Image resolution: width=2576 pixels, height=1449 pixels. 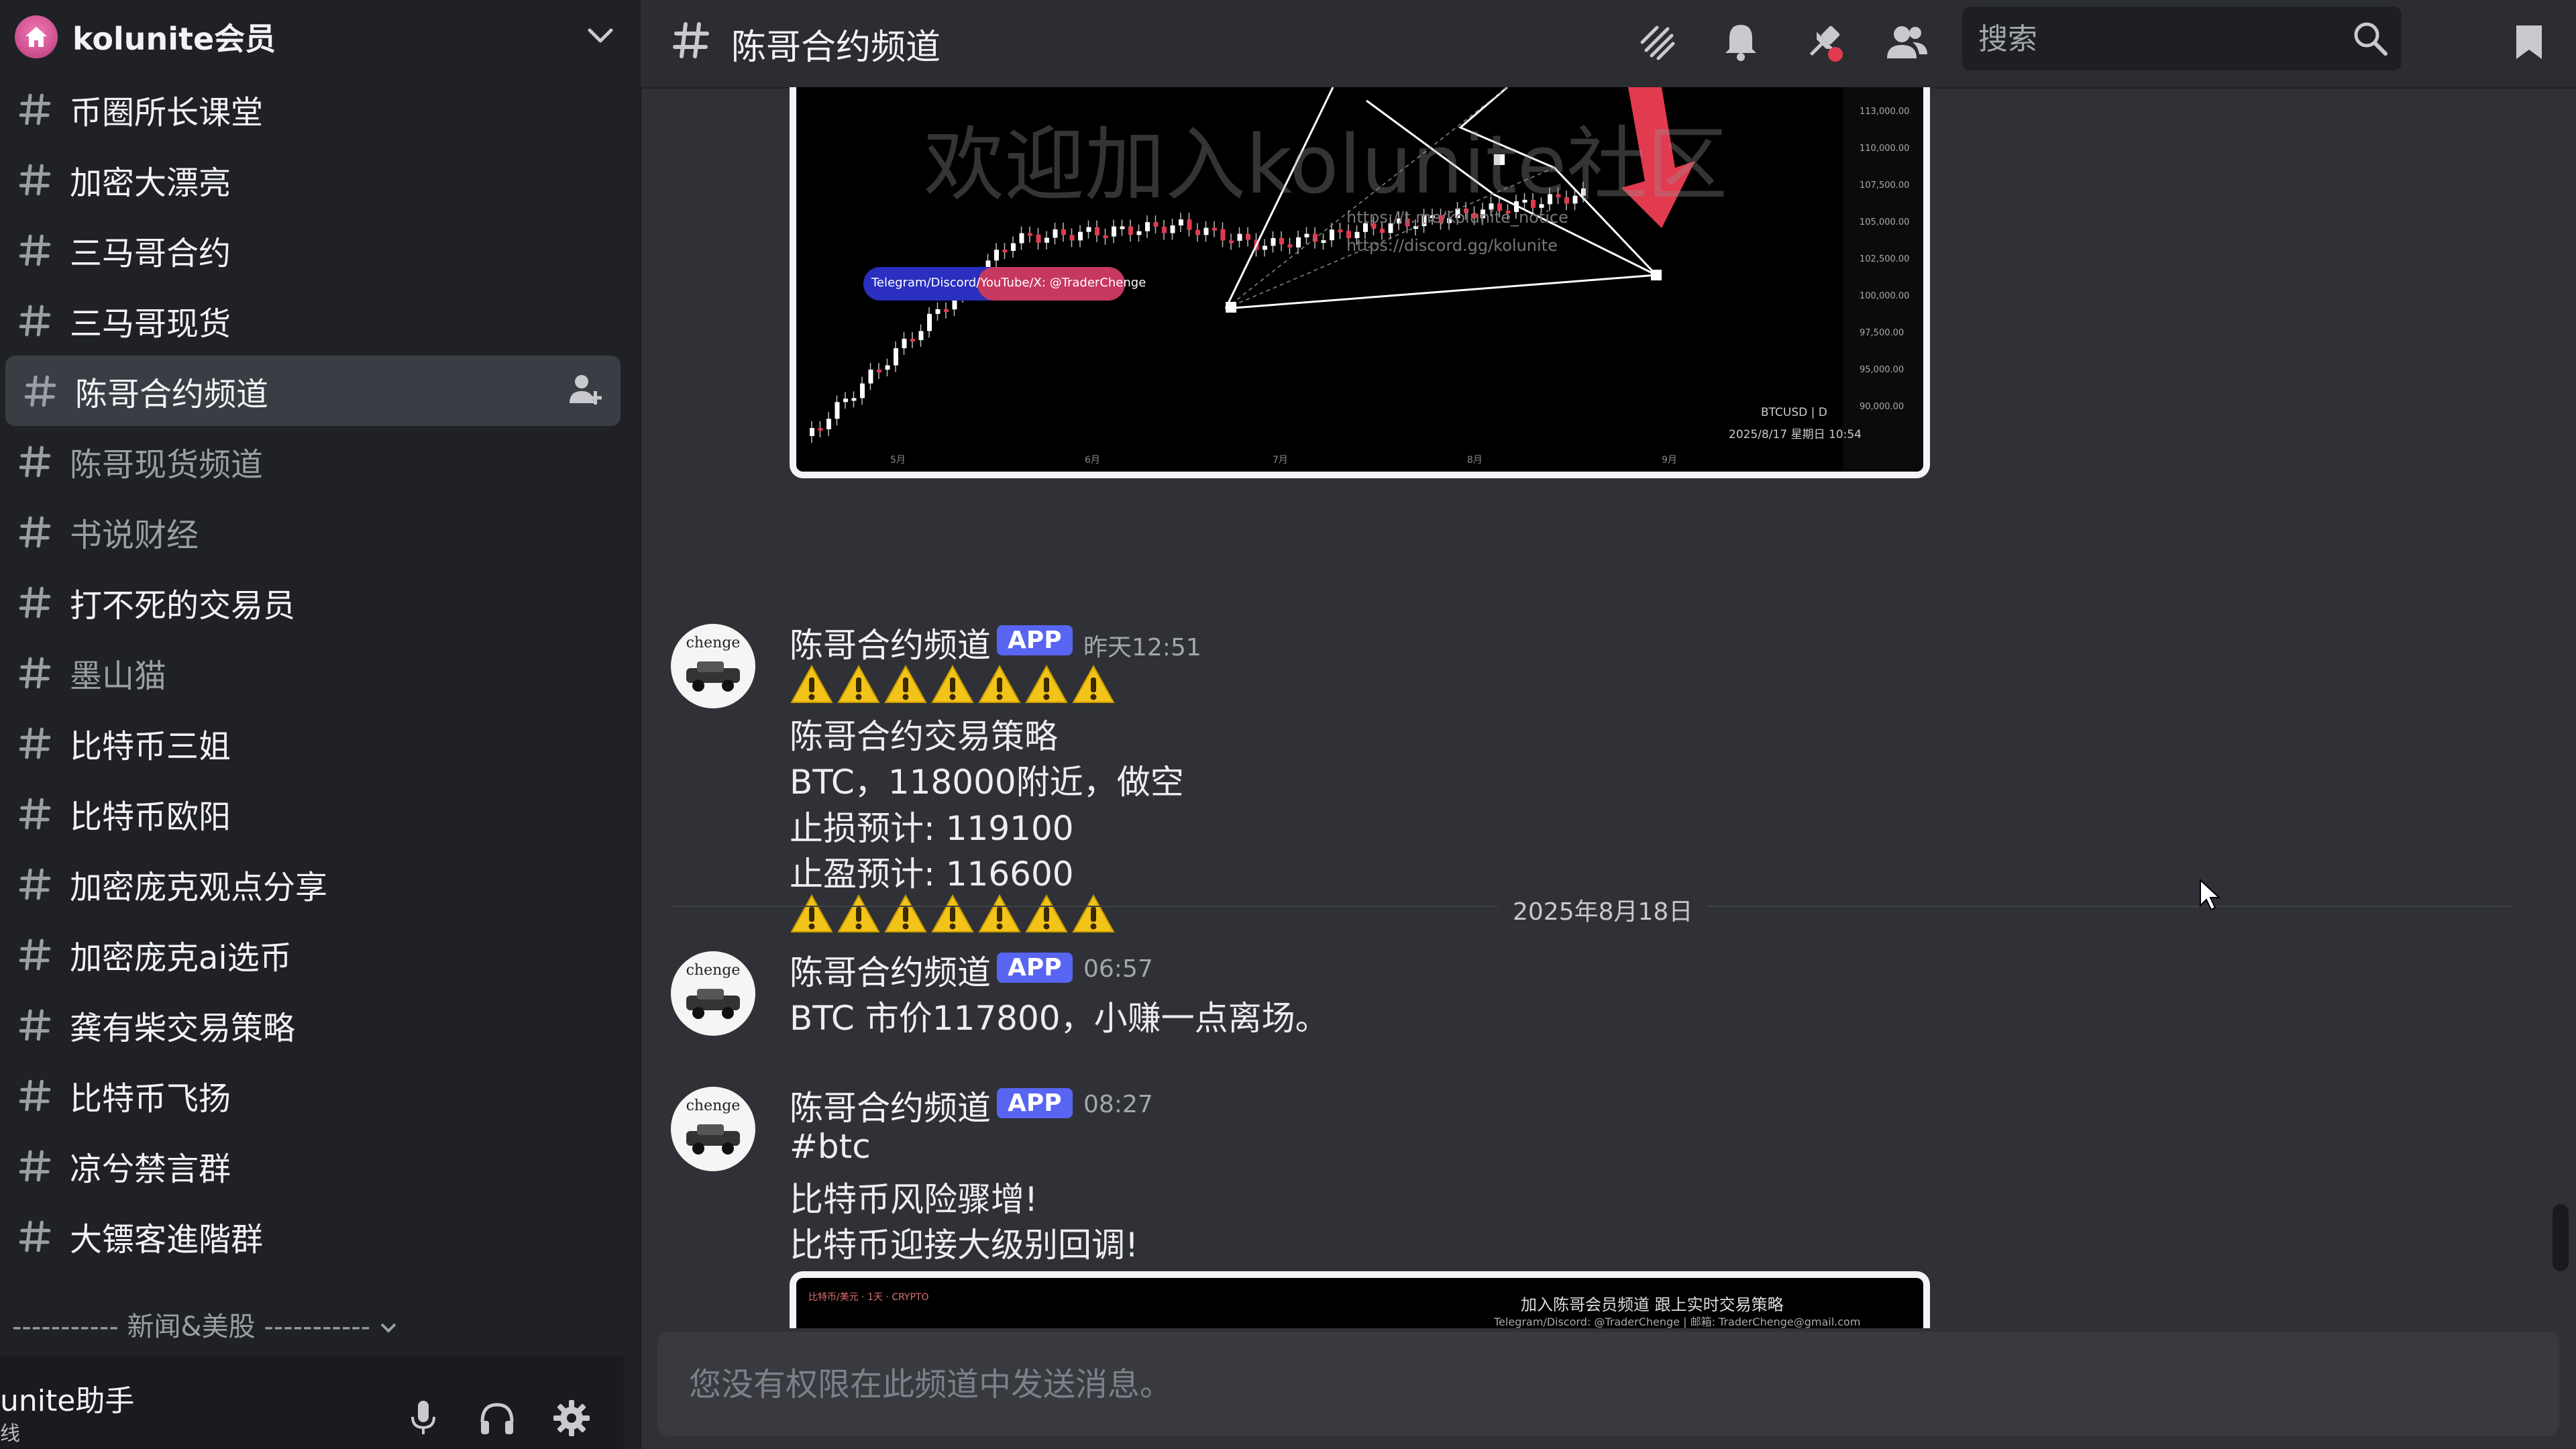 I want to click on chart2-ticker: 比特币/美元 · 1天 · CRYPTO, so click(x=868, y=1297).